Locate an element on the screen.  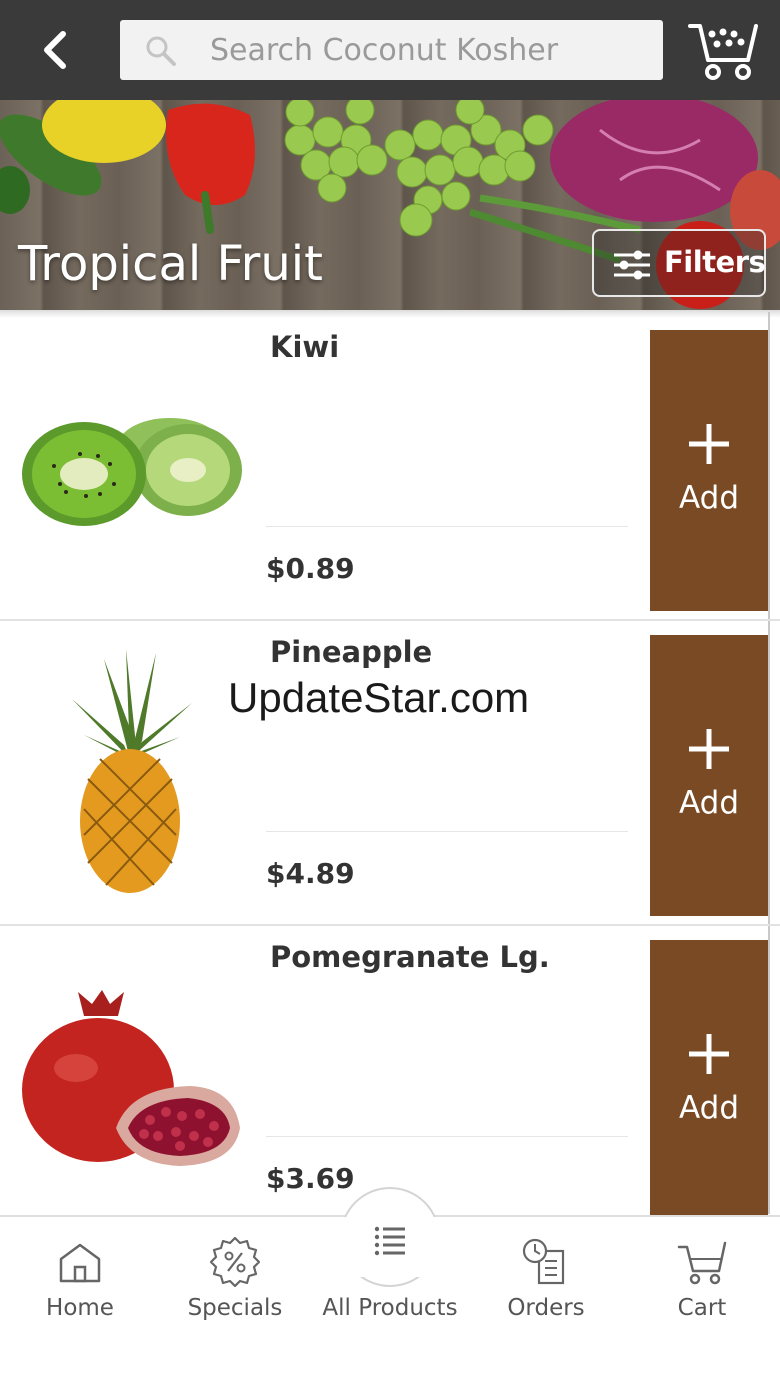
nav-label: Home is located at coordinates (80, 1308).